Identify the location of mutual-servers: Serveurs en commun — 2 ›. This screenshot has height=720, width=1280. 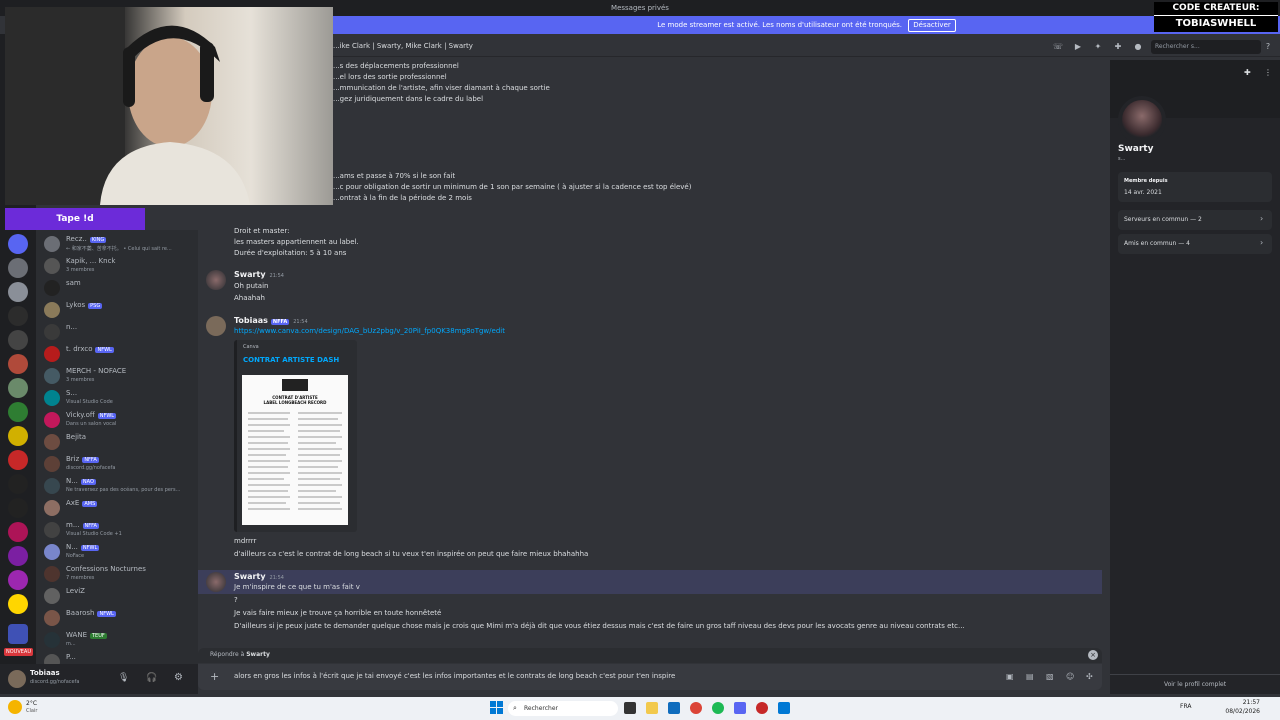
(1195, 220).